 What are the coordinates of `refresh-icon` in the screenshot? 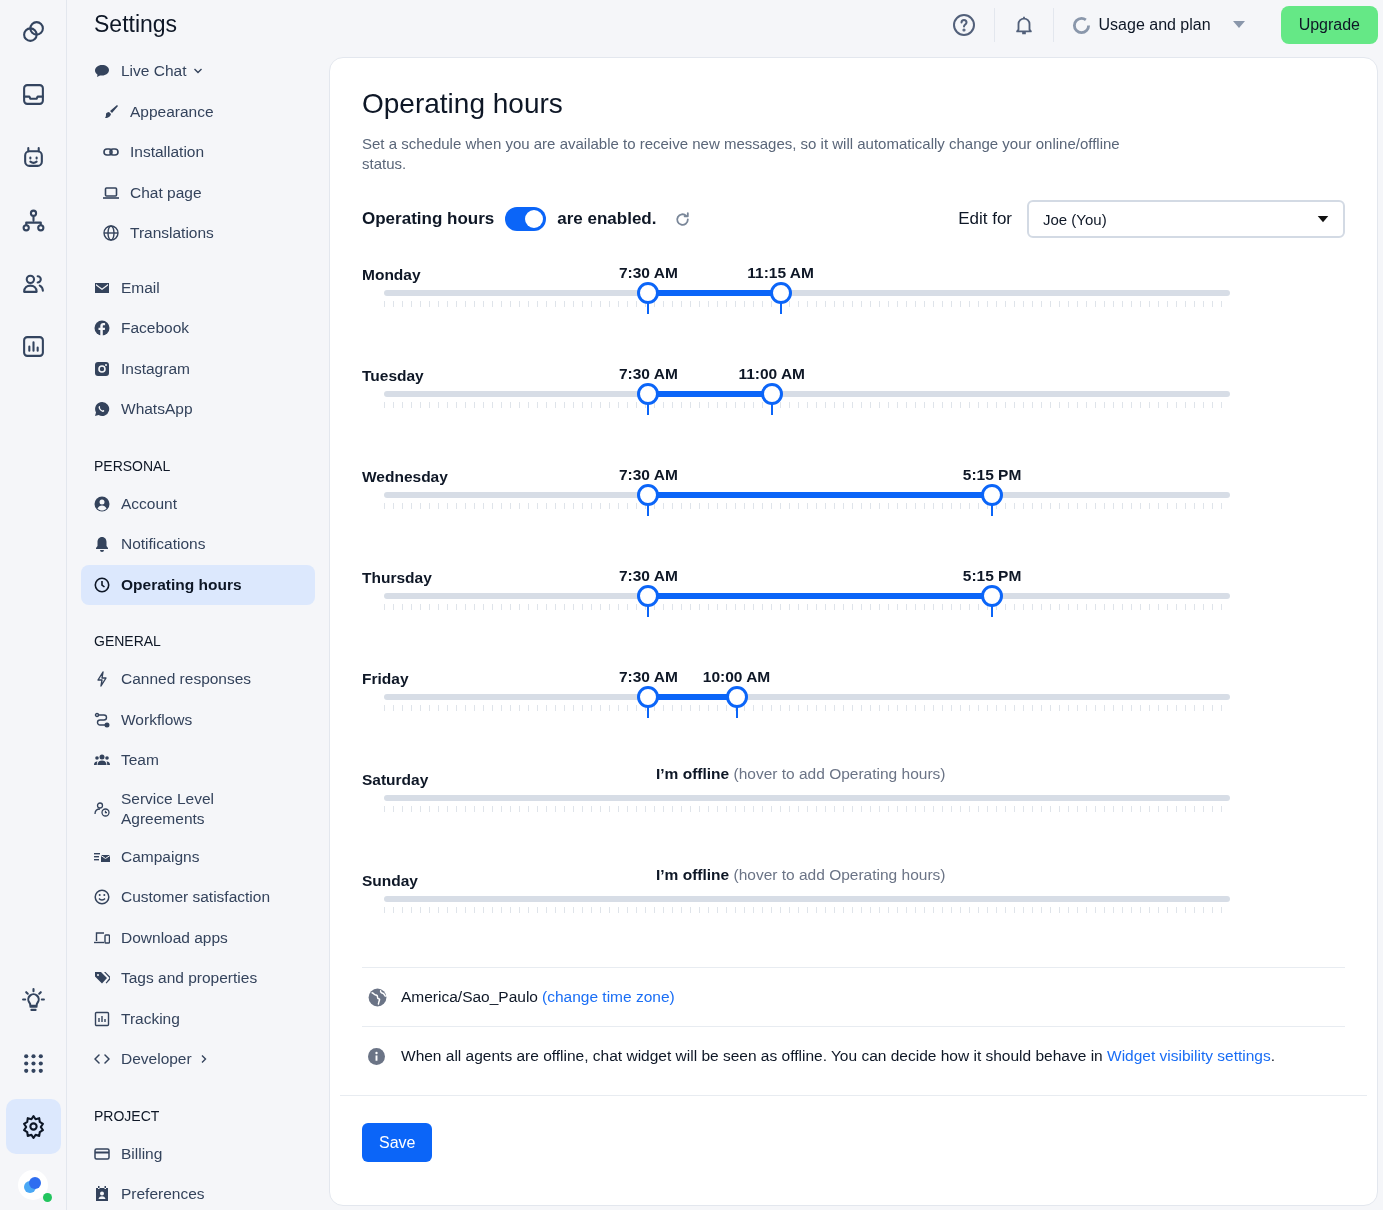 It's located at (683, 219).